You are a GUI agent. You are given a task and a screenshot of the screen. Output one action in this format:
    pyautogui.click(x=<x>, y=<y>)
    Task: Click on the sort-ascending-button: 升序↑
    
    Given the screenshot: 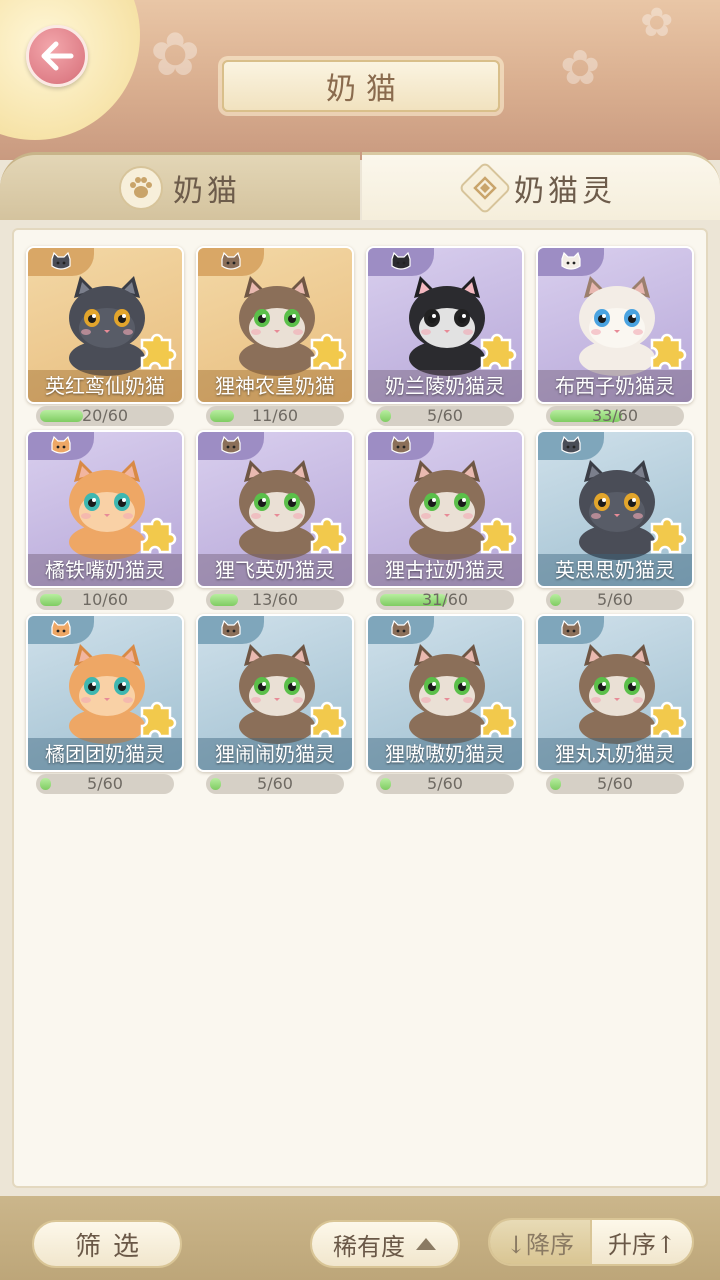 What is the action you would take?
    pyautogui.click(x=641, y=1242)
    